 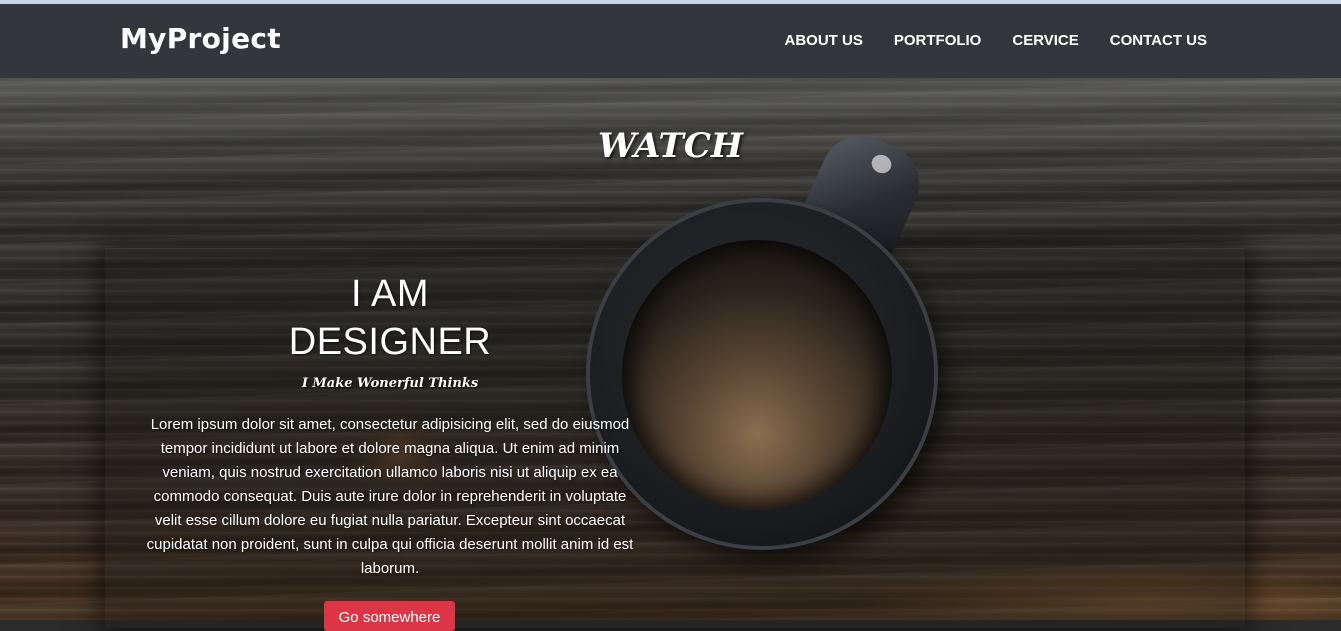 I want to click on coffee-mug-image, so click(x=762, y=374).